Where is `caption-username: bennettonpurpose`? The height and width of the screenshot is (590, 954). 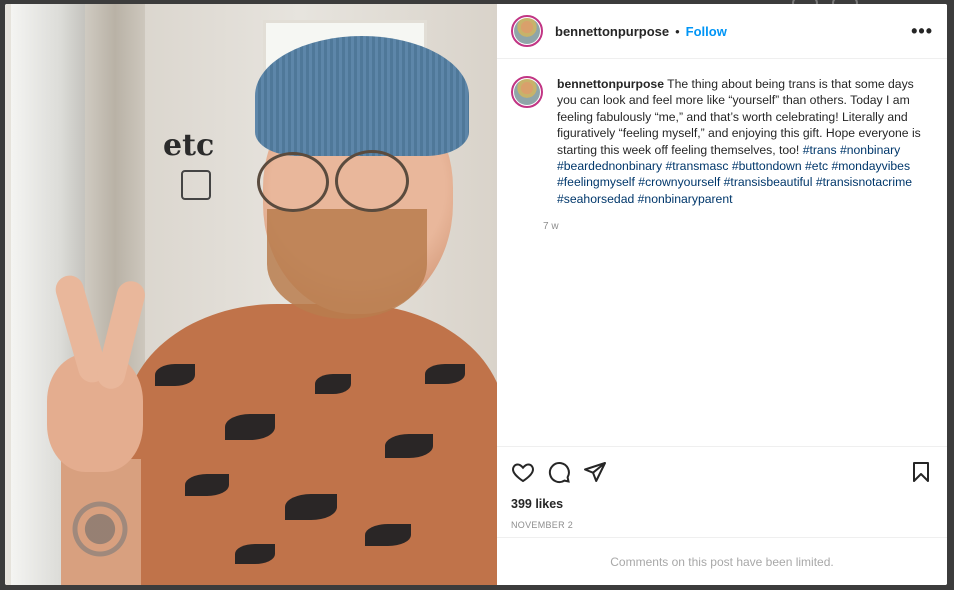 caption-username: bennettonpurpose is located at coordinates (610, 84).